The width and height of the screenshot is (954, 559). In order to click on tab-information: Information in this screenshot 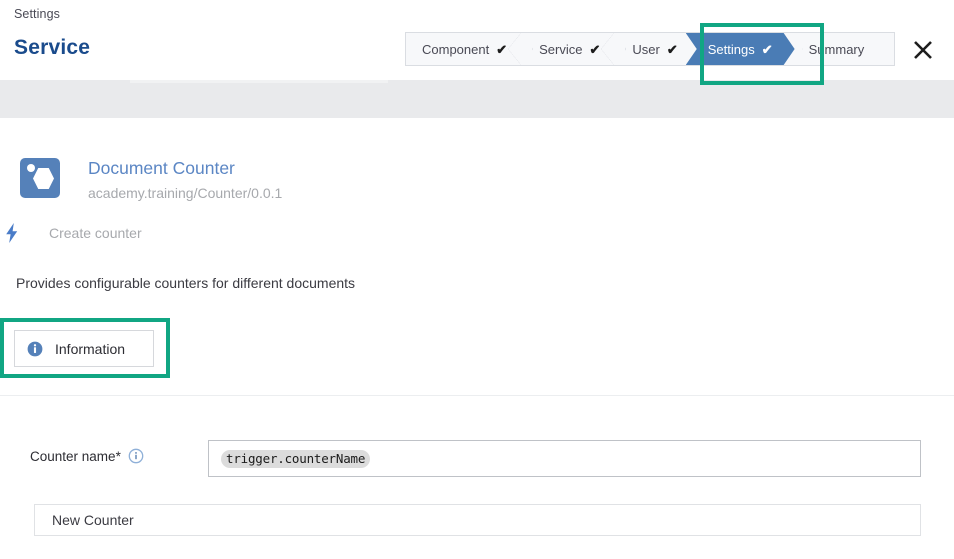, I will do `click(84, 348)`.